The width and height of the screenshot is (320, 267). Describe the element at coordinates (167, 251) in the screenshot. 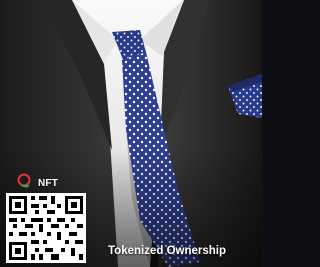

I see `tokenized-ownership-caption: Tokenized Ownership` at that location.